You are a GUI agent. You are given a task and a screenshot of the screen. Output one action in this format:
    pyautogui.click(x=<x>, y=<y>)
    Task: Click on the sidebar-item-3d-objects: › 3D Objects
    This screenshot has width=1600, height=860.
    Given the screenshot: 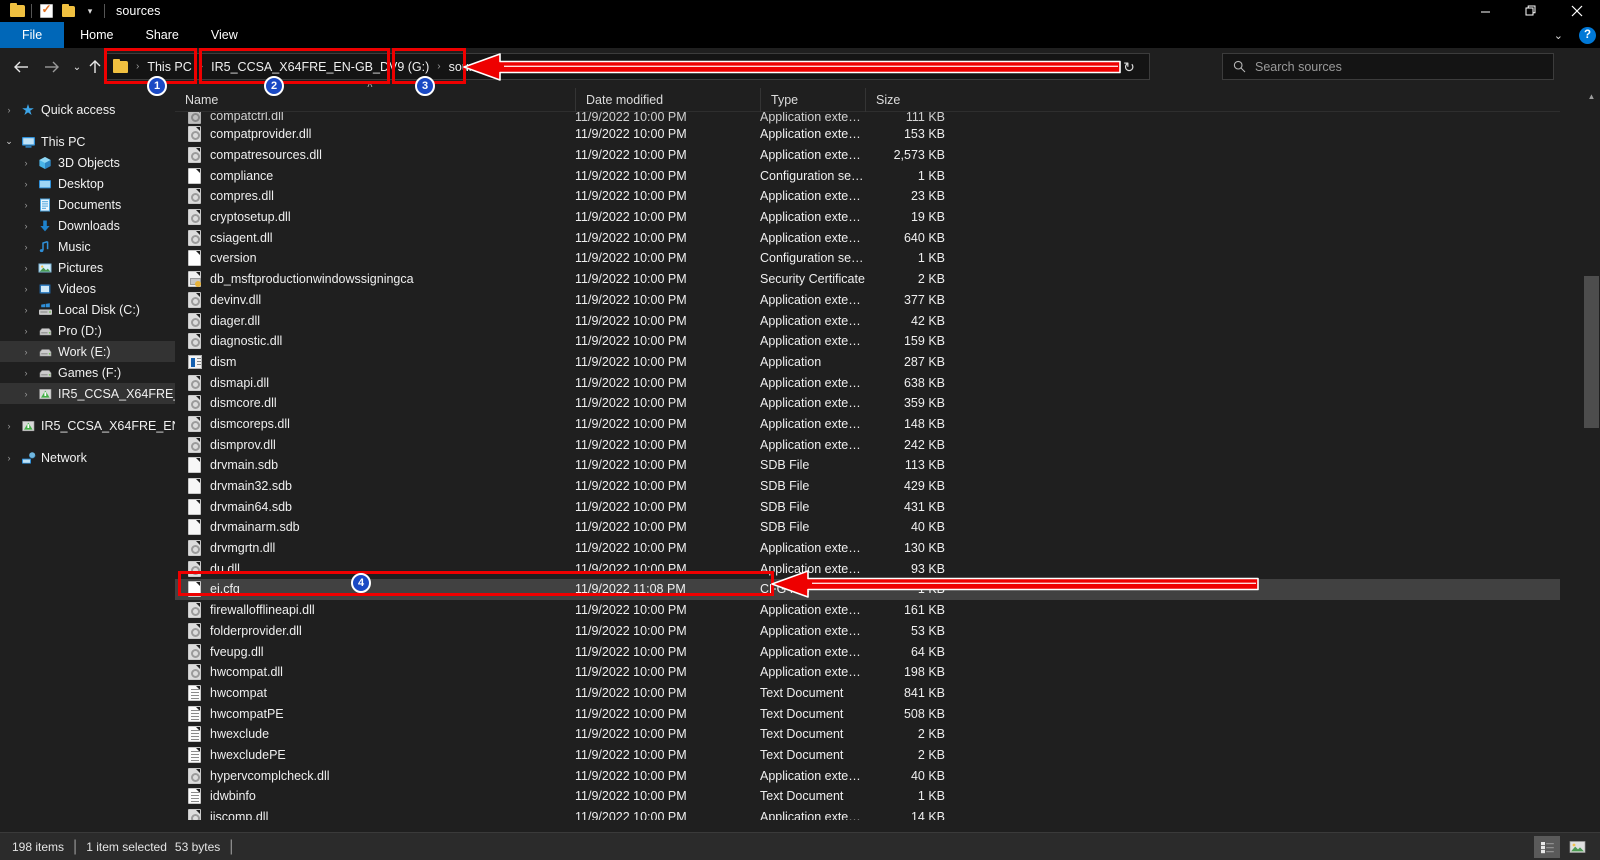 What is the action you would take?
    pyautogui.click(x=87, y=162)
    